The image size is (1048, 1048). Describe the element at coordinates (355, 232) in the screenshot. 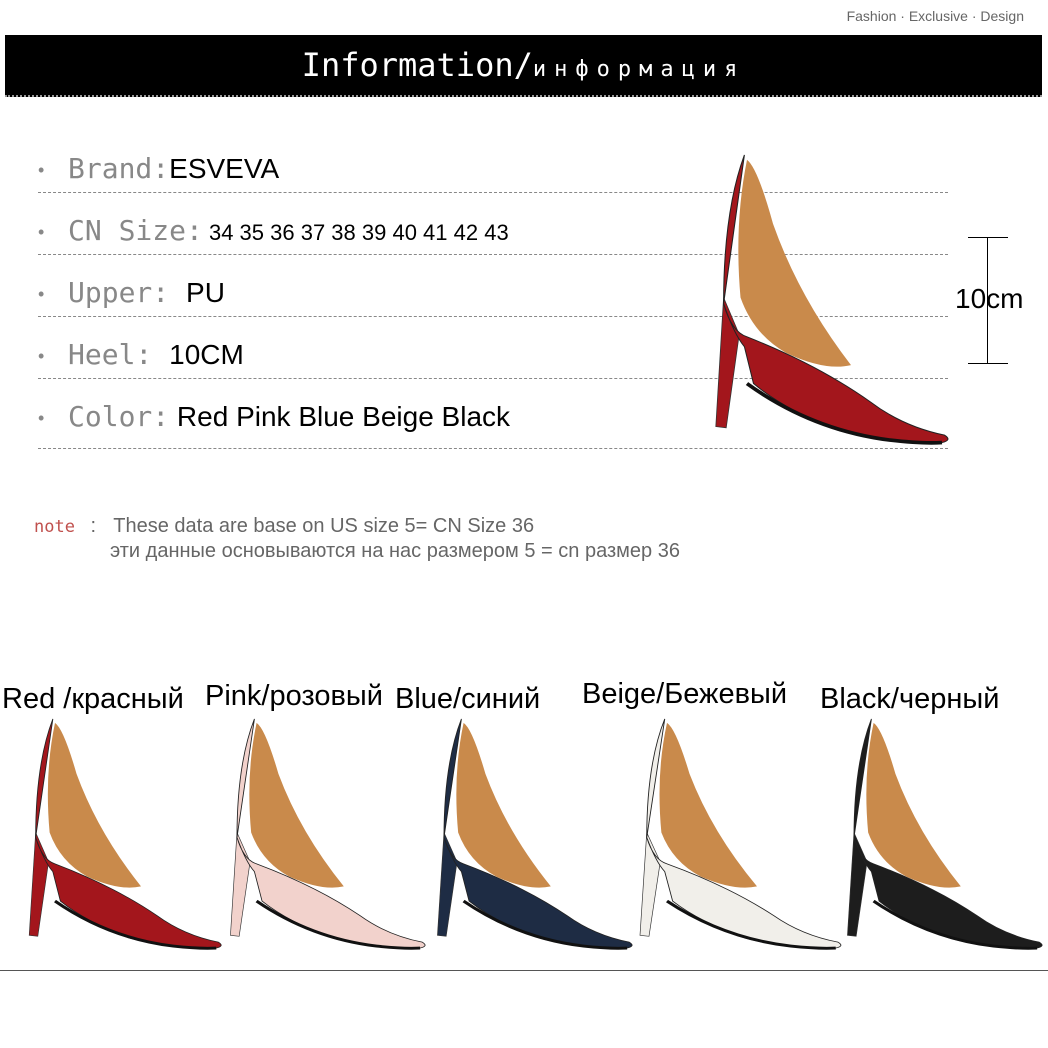

I see `spec-value: 34 35 36 37 38 39 40 41 42 43` at that location.